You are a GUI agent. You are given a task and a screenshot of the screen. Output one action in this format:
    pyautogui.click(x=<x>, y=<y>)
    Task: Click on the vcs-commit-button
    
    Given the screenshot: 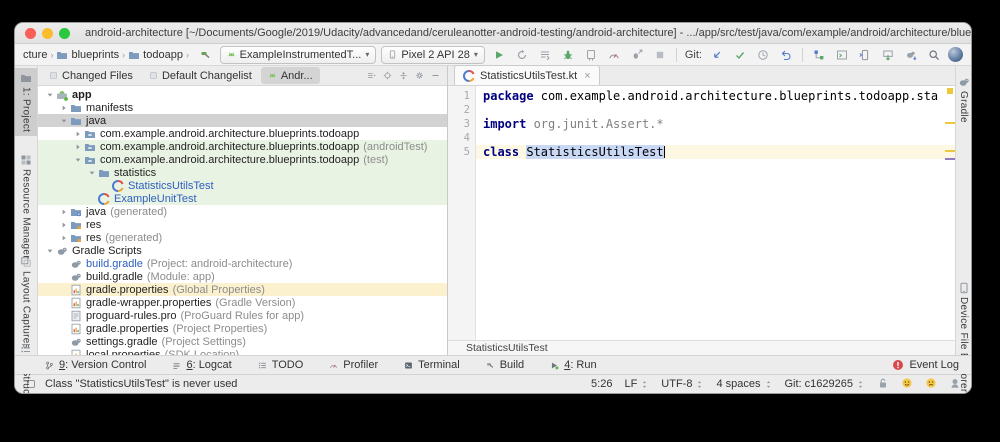 What is the action you would take?
    pyautogui.click(x=740, y=54)
    